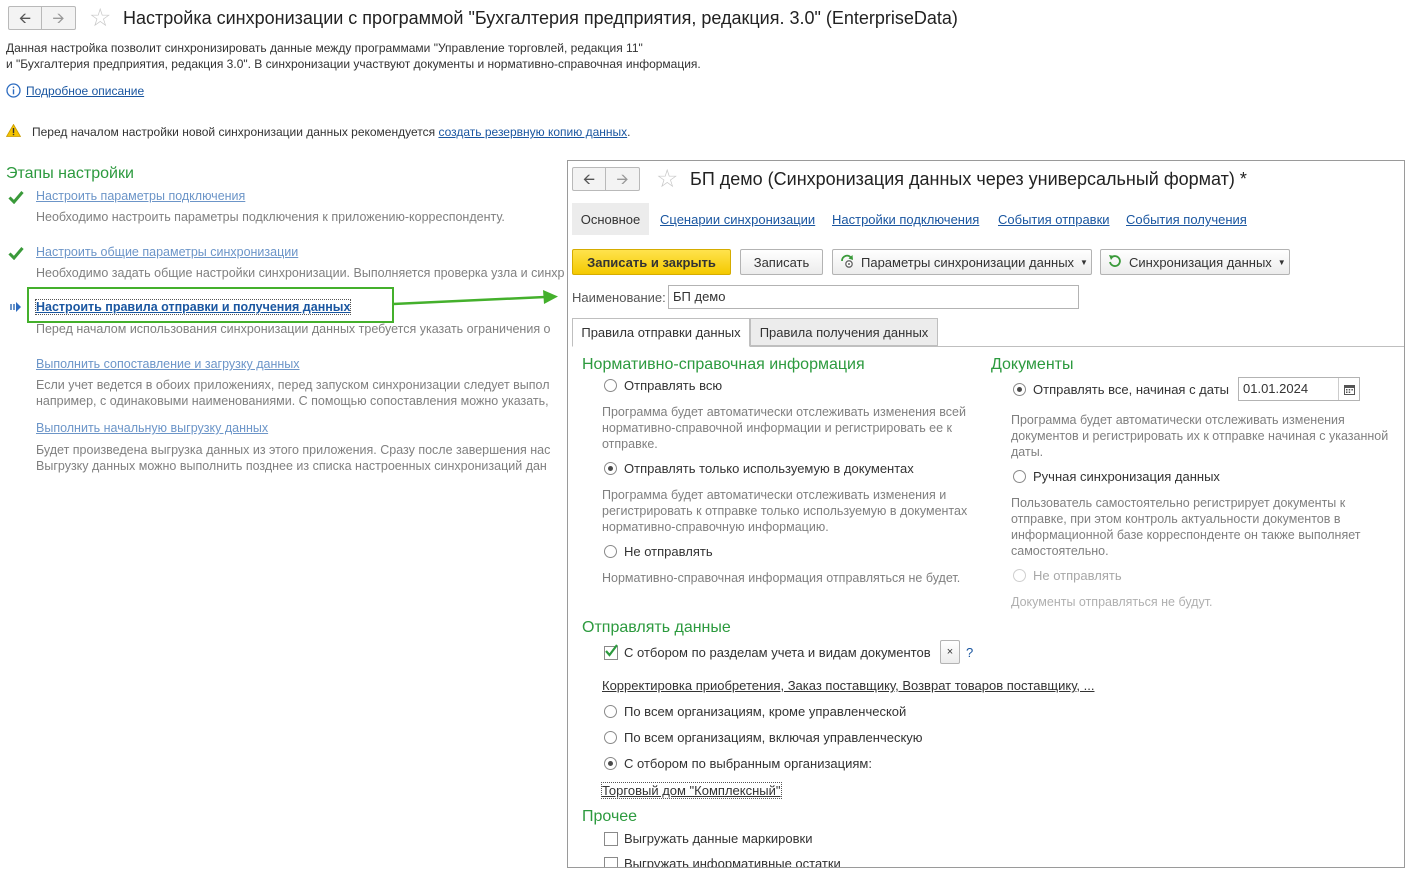 The height and width of the screenshot is (871, 1409). Describe the element at coordinates (1032, 364) in the screenshot. I see `docs-heading: Документы` at that location.